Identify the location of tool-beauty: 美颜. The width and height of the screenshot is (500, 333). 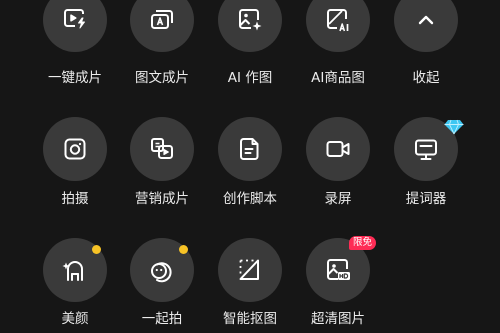
(75, 285).